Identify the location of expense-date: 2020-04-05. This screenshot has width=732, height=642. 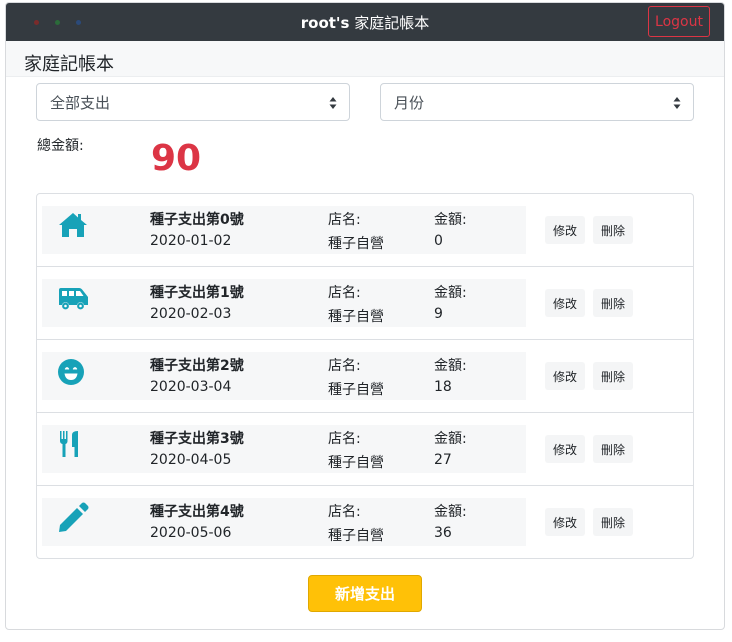
(191, 460).